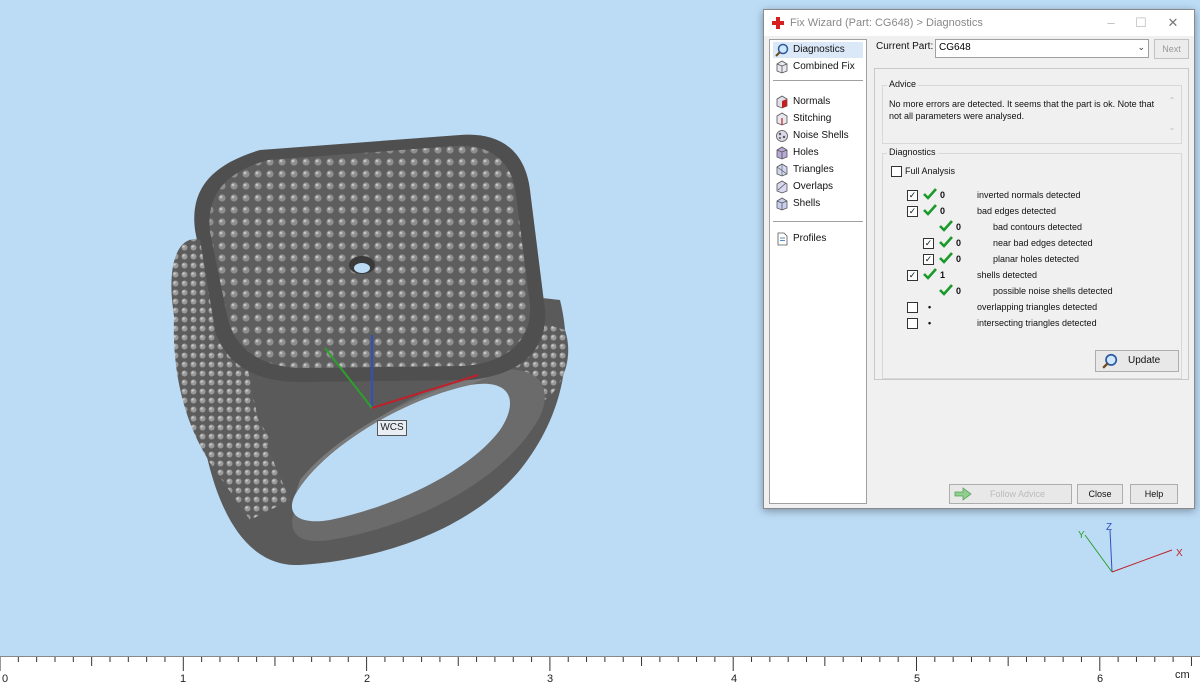  What do you see at coordinates (917, 679) in the screenshot?
I see `ruler-label-5: 5` at bounding box center [917, 679].